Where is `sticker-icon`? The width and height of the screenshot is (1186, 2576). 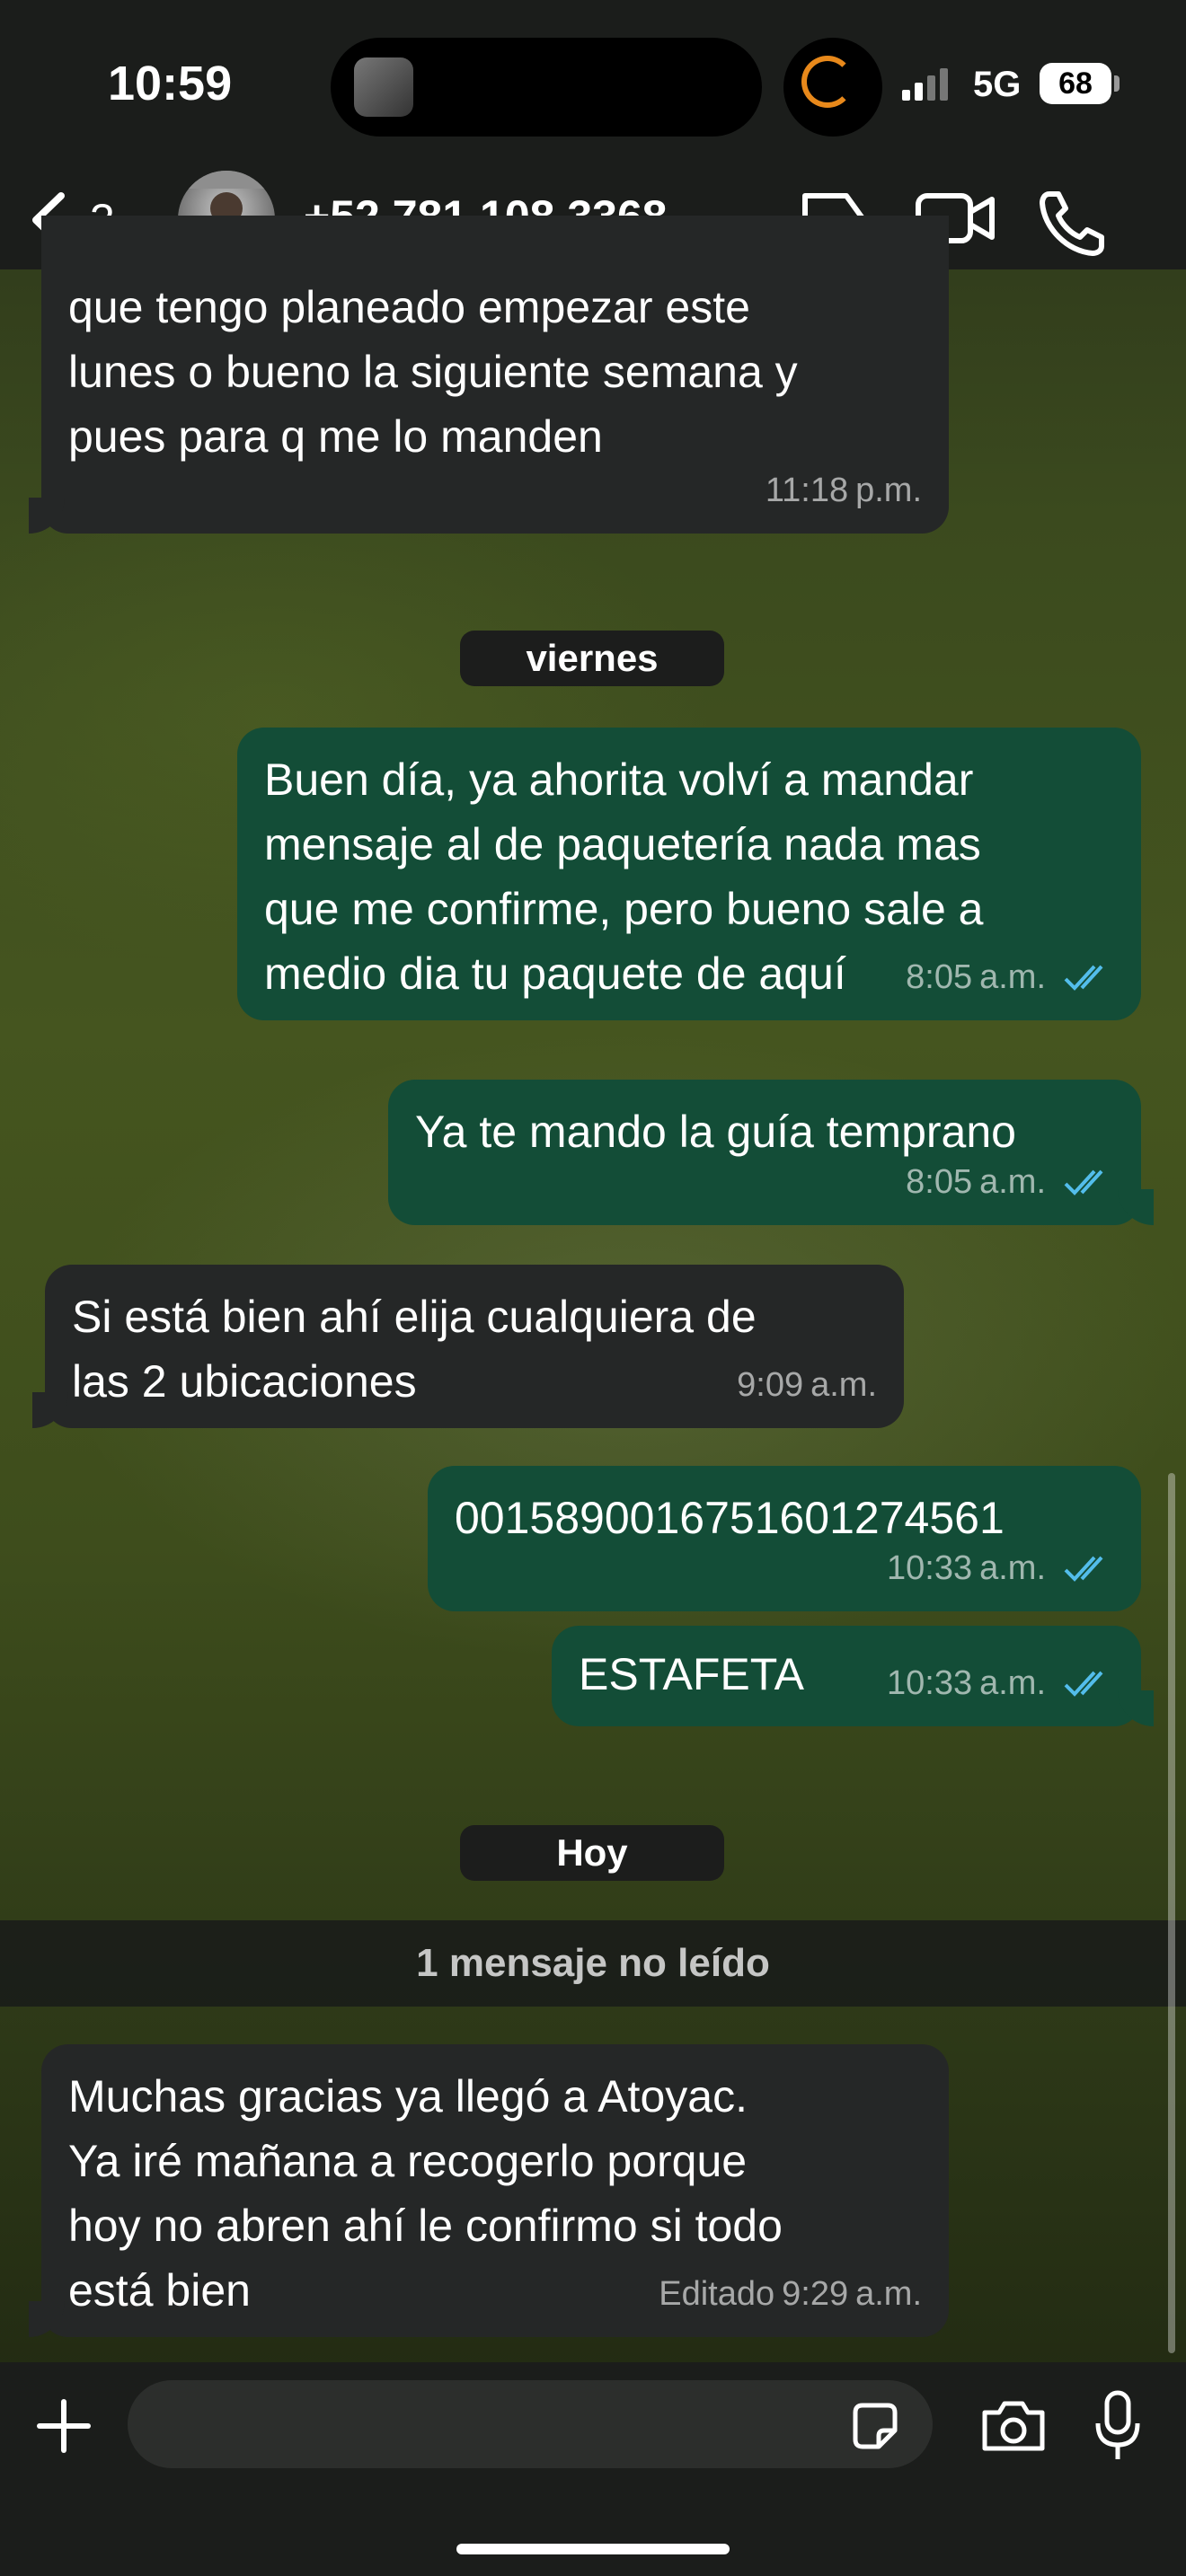 sticker-icon is located at coordinates (875, 2427).